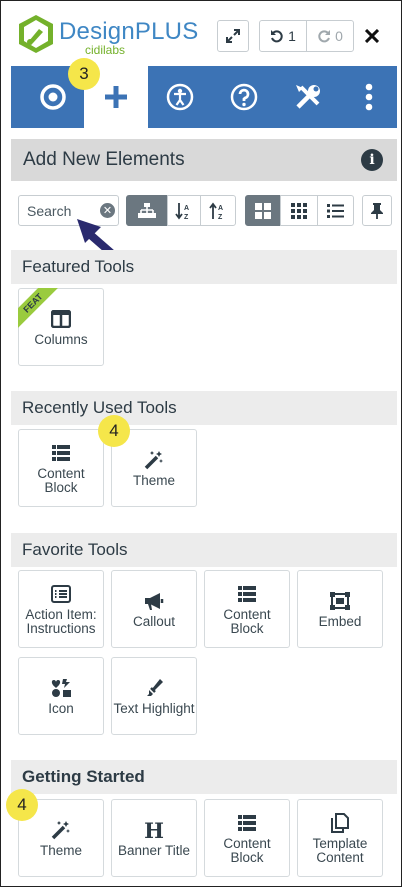  I want to click on featured-tools-header: Featured Tools, so click(204, 267).